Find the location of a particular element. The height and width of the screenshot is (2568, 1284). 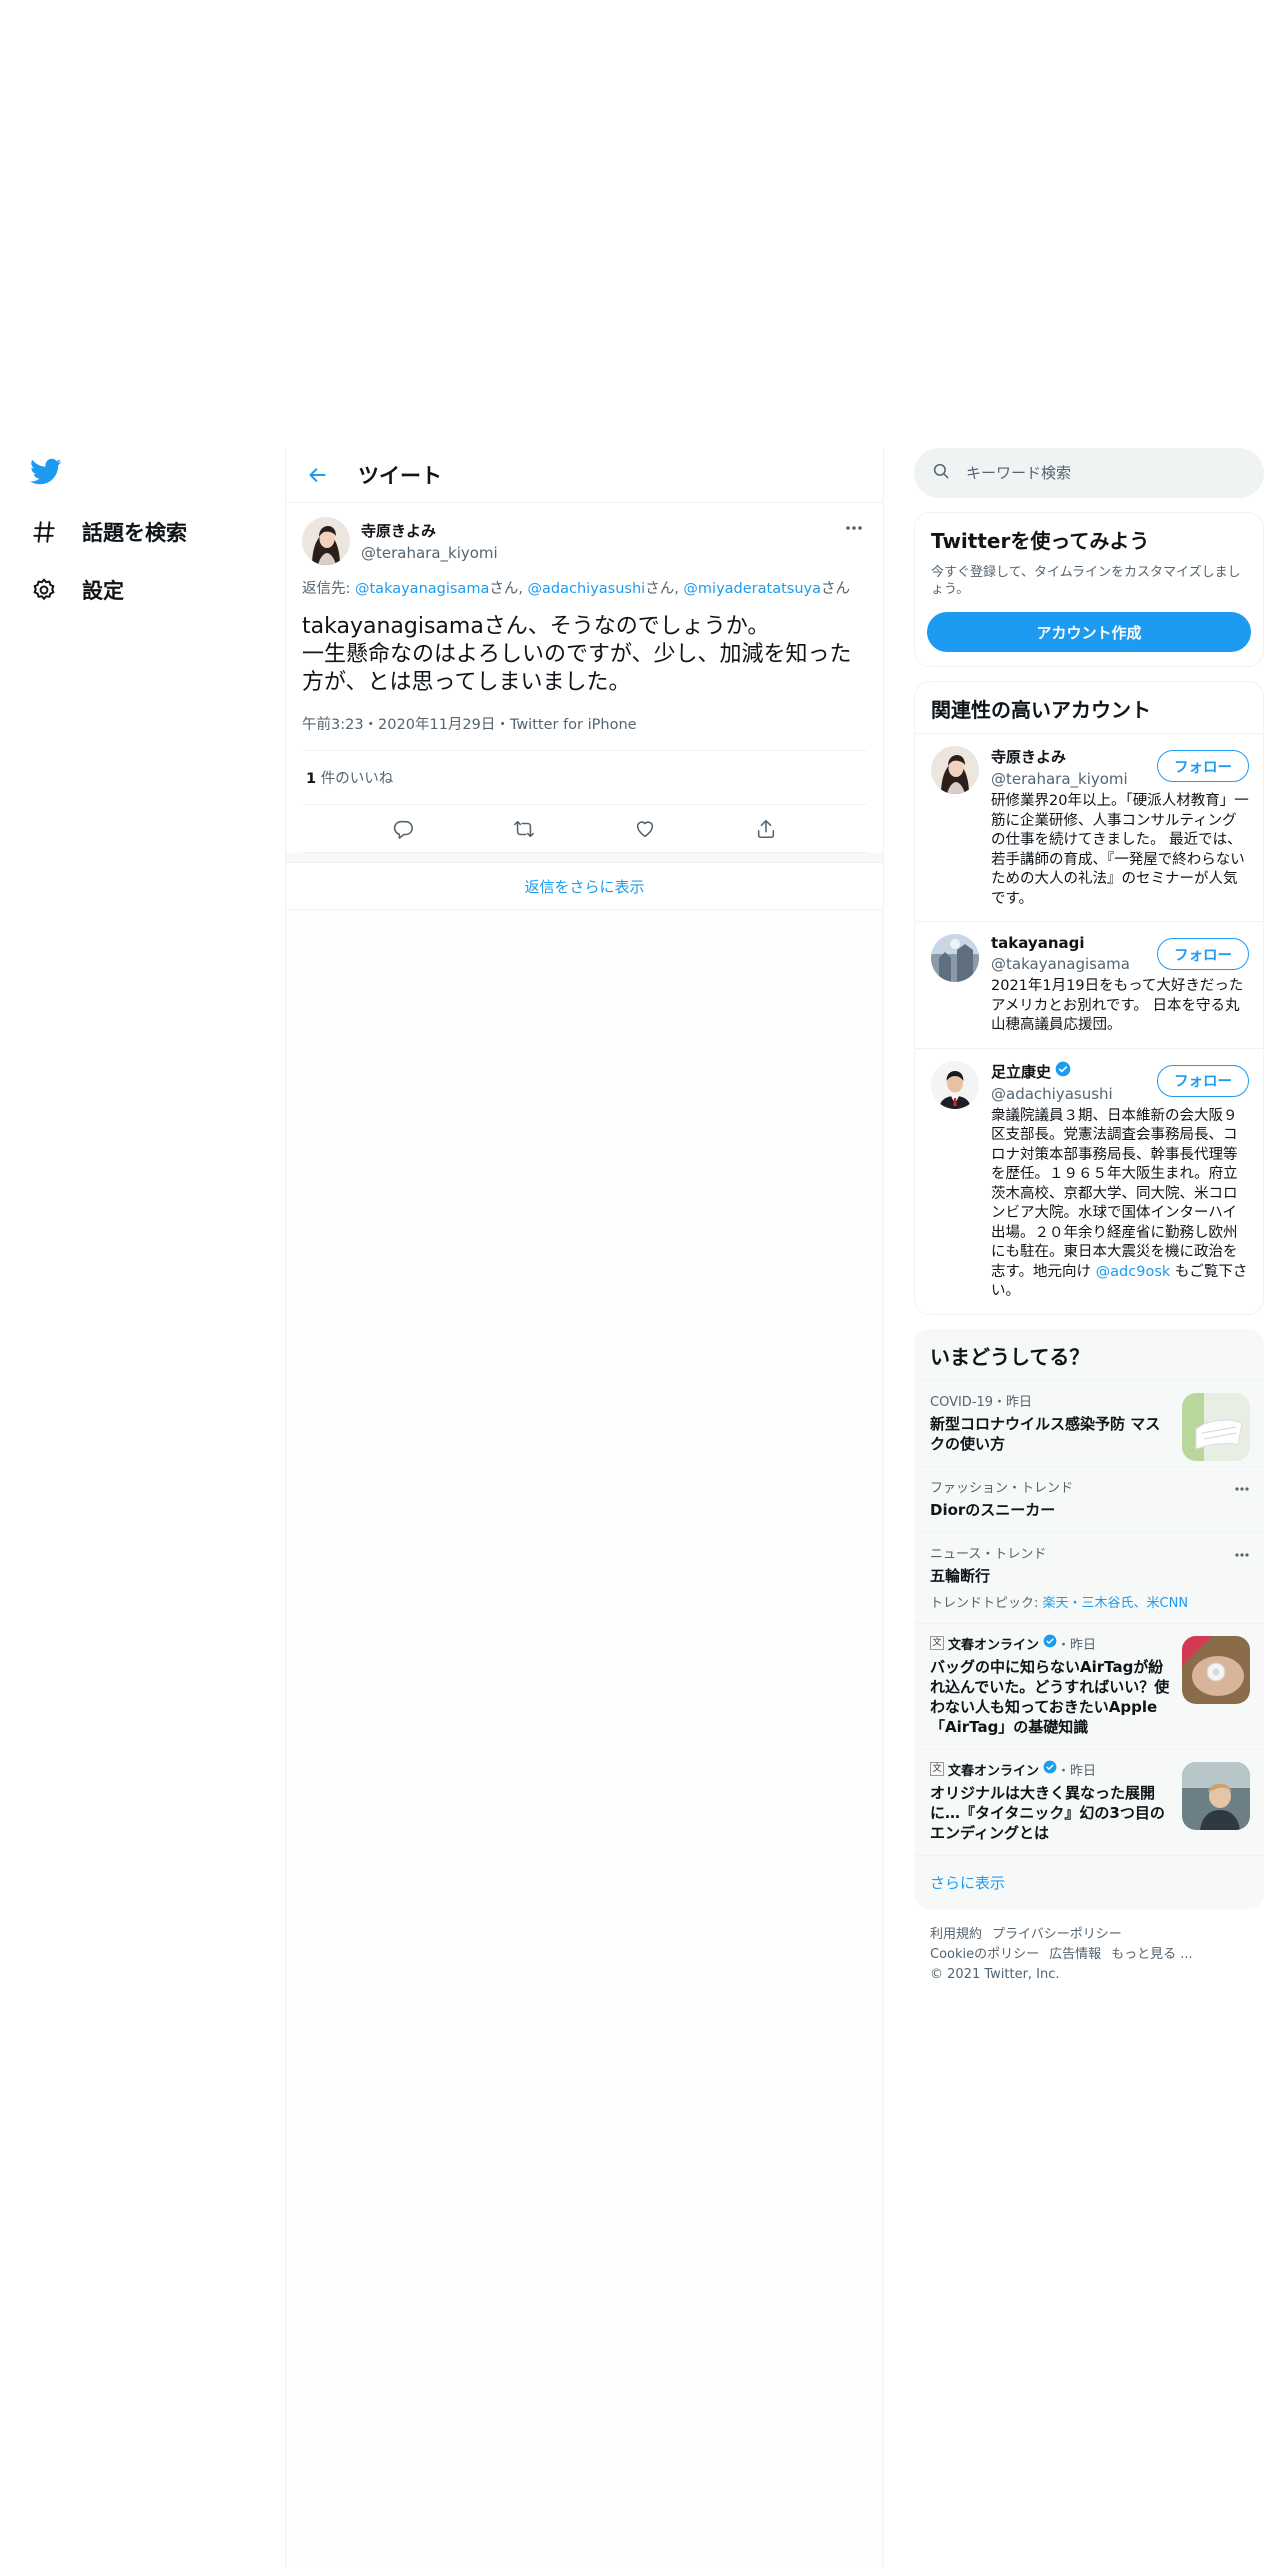

reply-to-link: @miyaderatatsuya is located at coordinates (752, 589).